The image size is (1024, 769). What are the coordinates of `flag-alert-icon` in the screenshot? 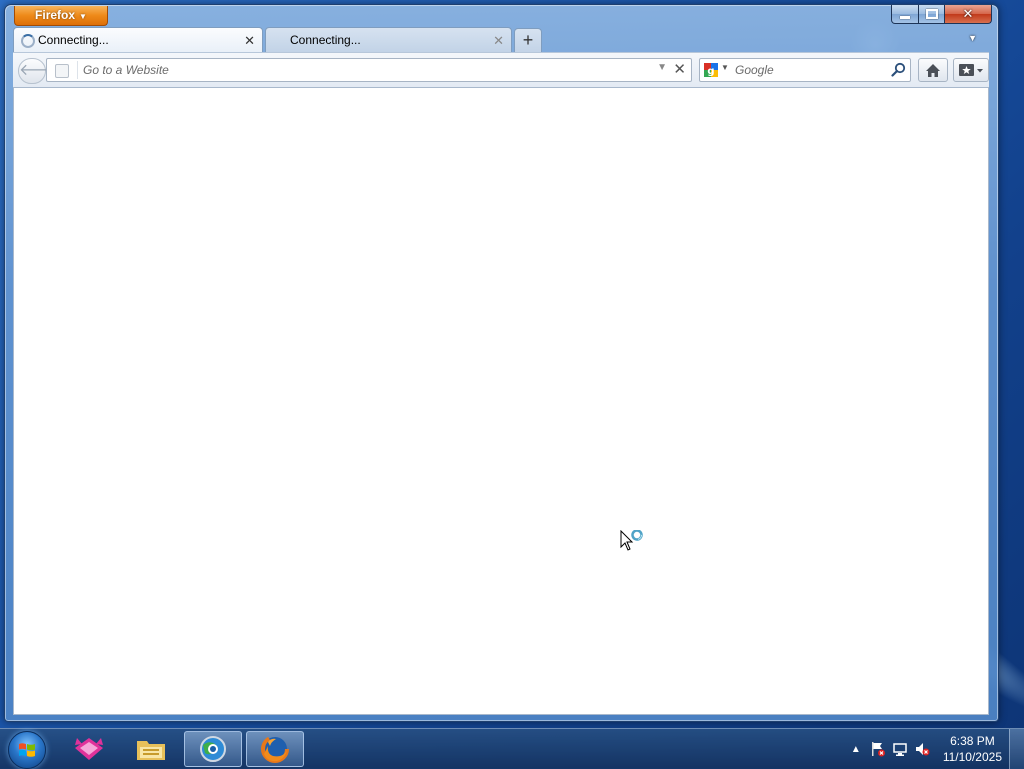 It's located at (878, 749).